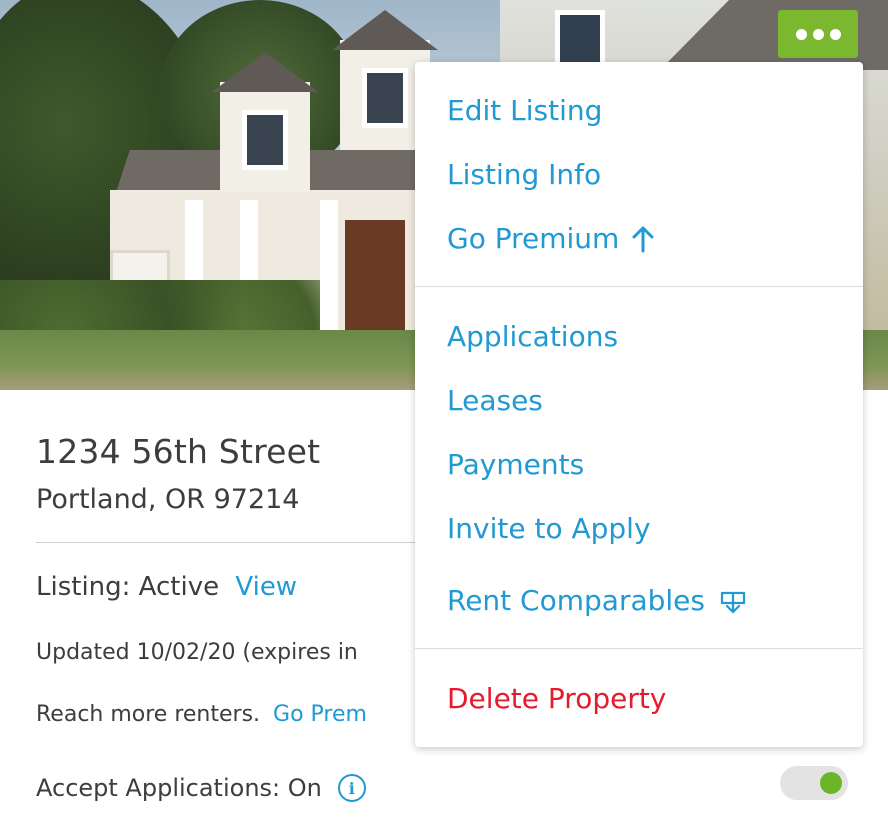 This screenshot has height=828, width=888. What do you see at coordinates (733, 602) in the screenshot?
I see `download-icon` at bounding box center [733, 602].